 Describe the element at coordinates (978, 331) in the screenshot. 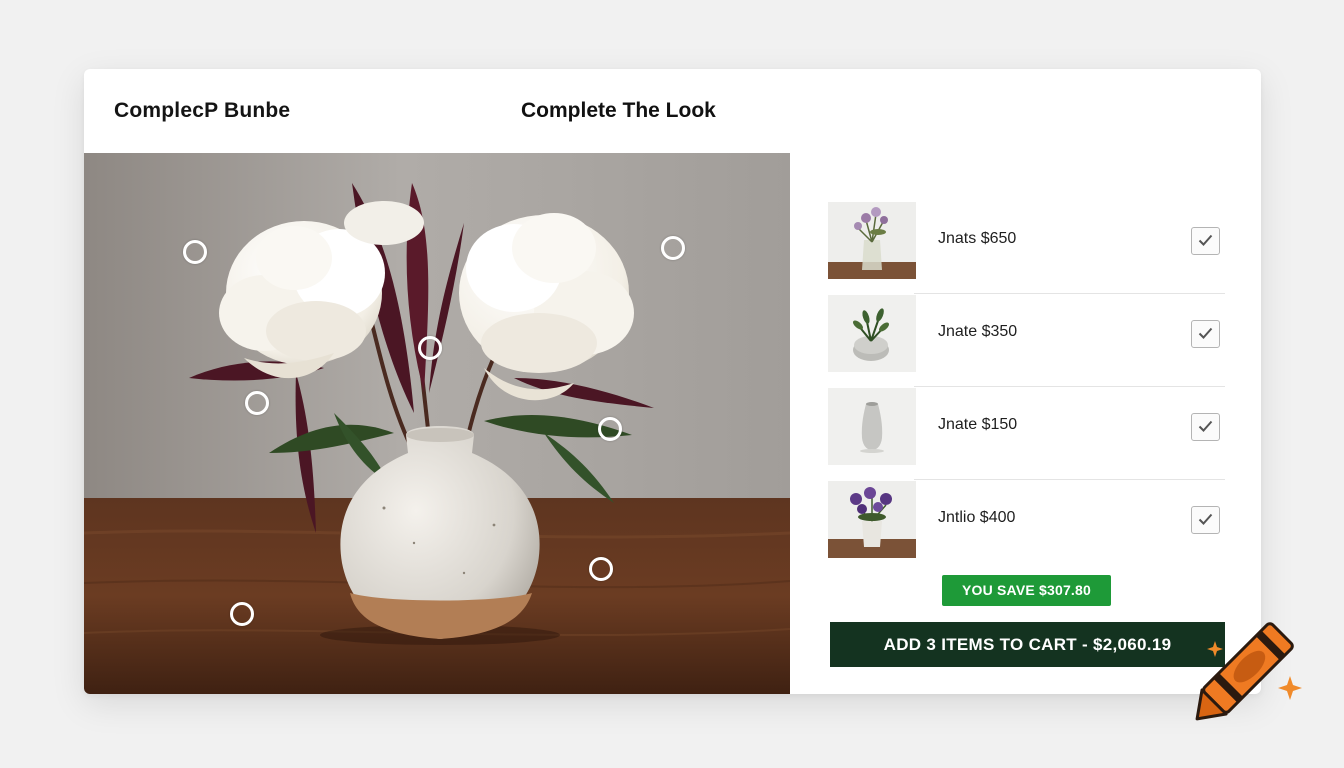

I see `item-label: Jnate $350` at that location.